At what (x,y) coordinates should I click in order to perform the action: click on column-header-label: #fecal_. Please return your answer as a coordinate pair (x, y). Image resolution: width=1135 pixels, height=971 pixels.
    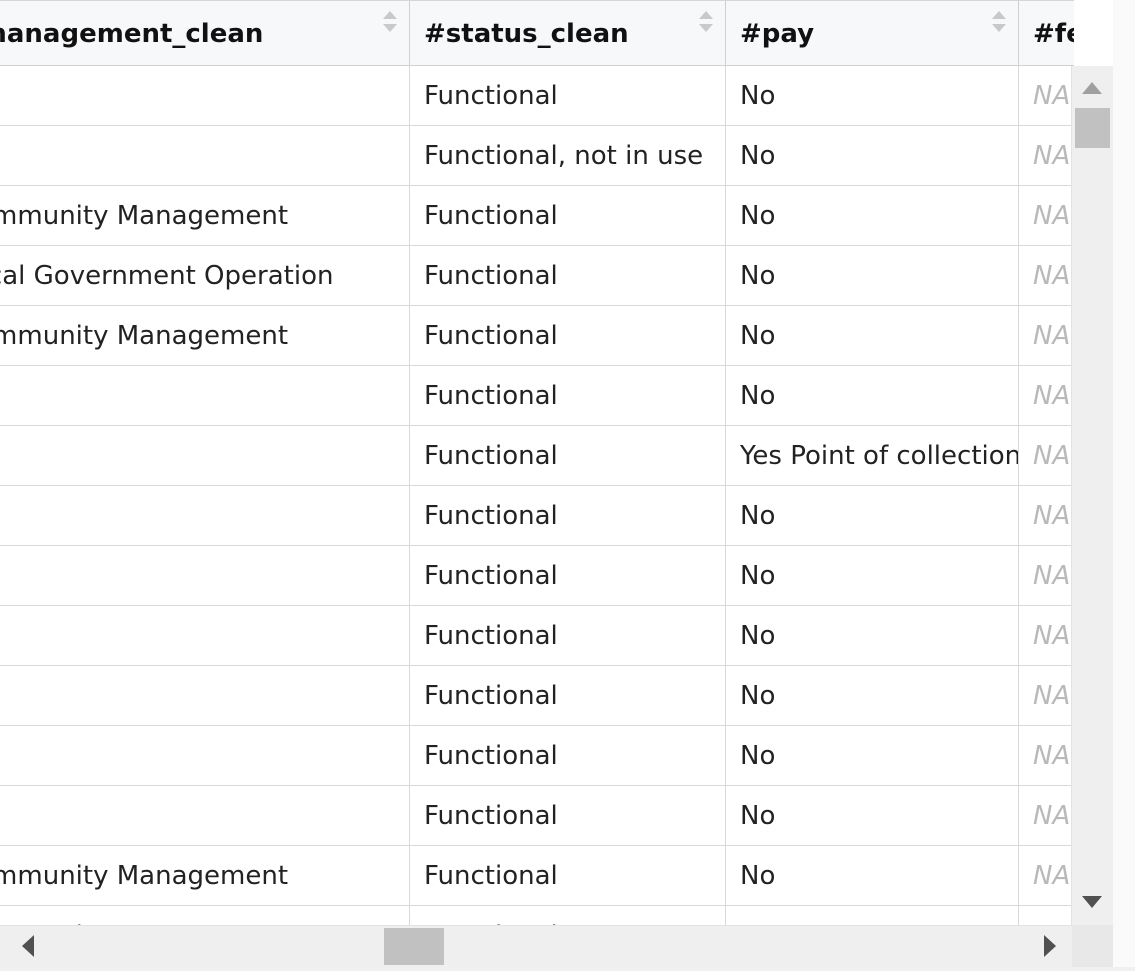
    Looking at the image, I should click on (1053, 34).